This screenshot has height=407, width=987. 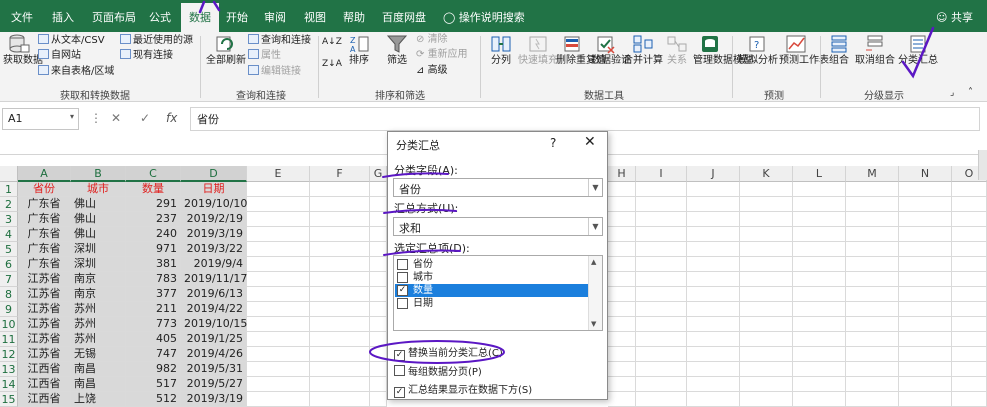 What do you see at coordinates (214, 189) in the screenshot?
I see `header-cell: 日期` at bounding box center [214, 189].